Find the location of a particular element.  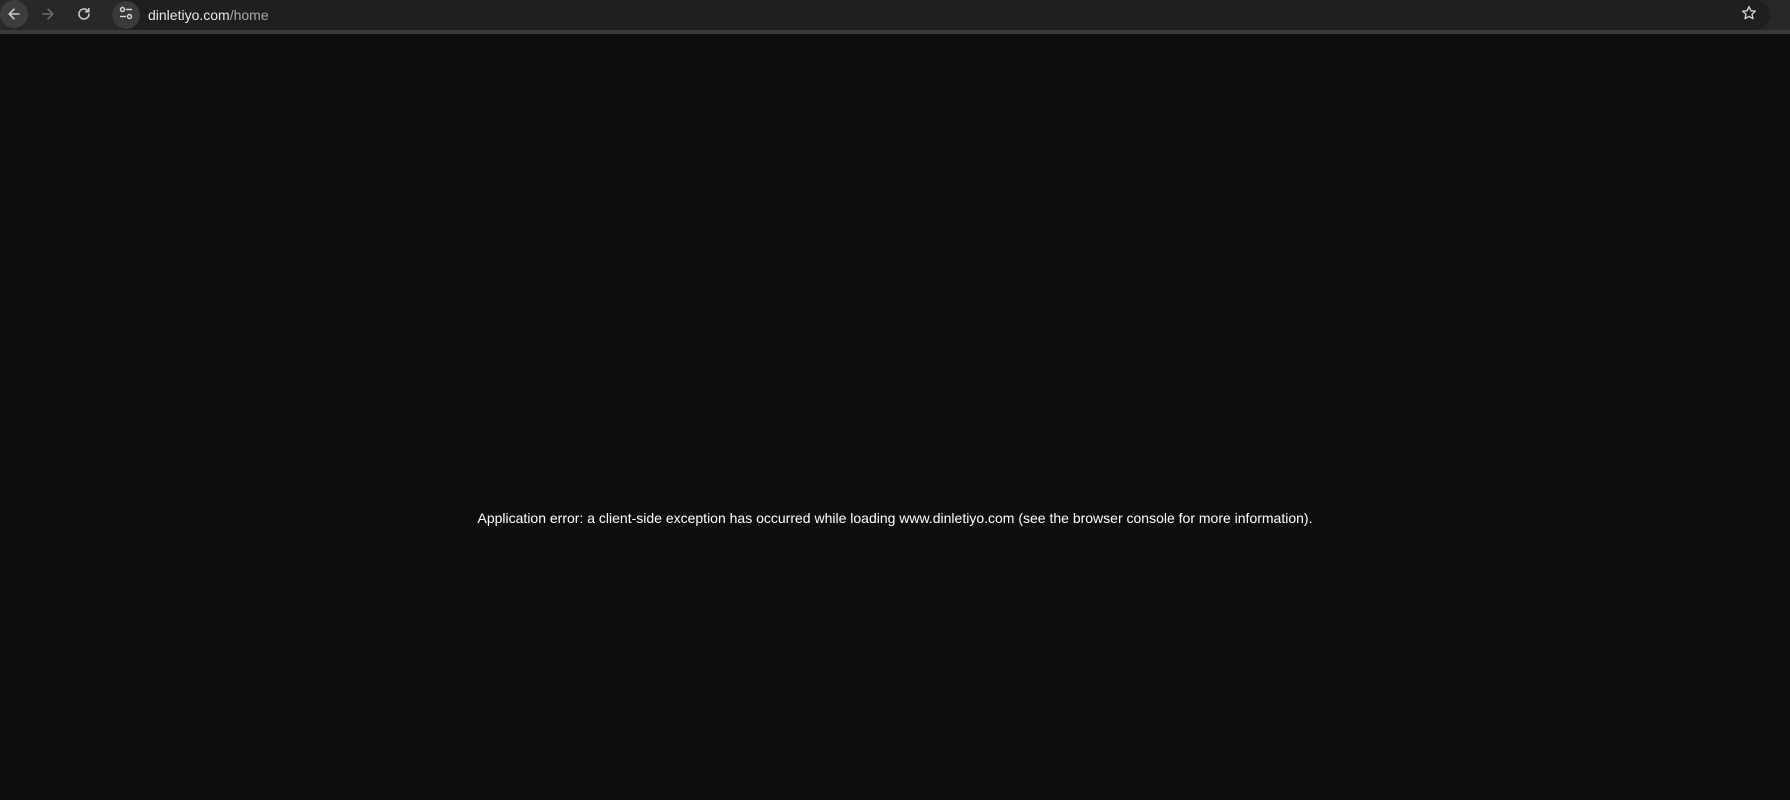

arrow-left-icon is located at coordinates (14, 14).